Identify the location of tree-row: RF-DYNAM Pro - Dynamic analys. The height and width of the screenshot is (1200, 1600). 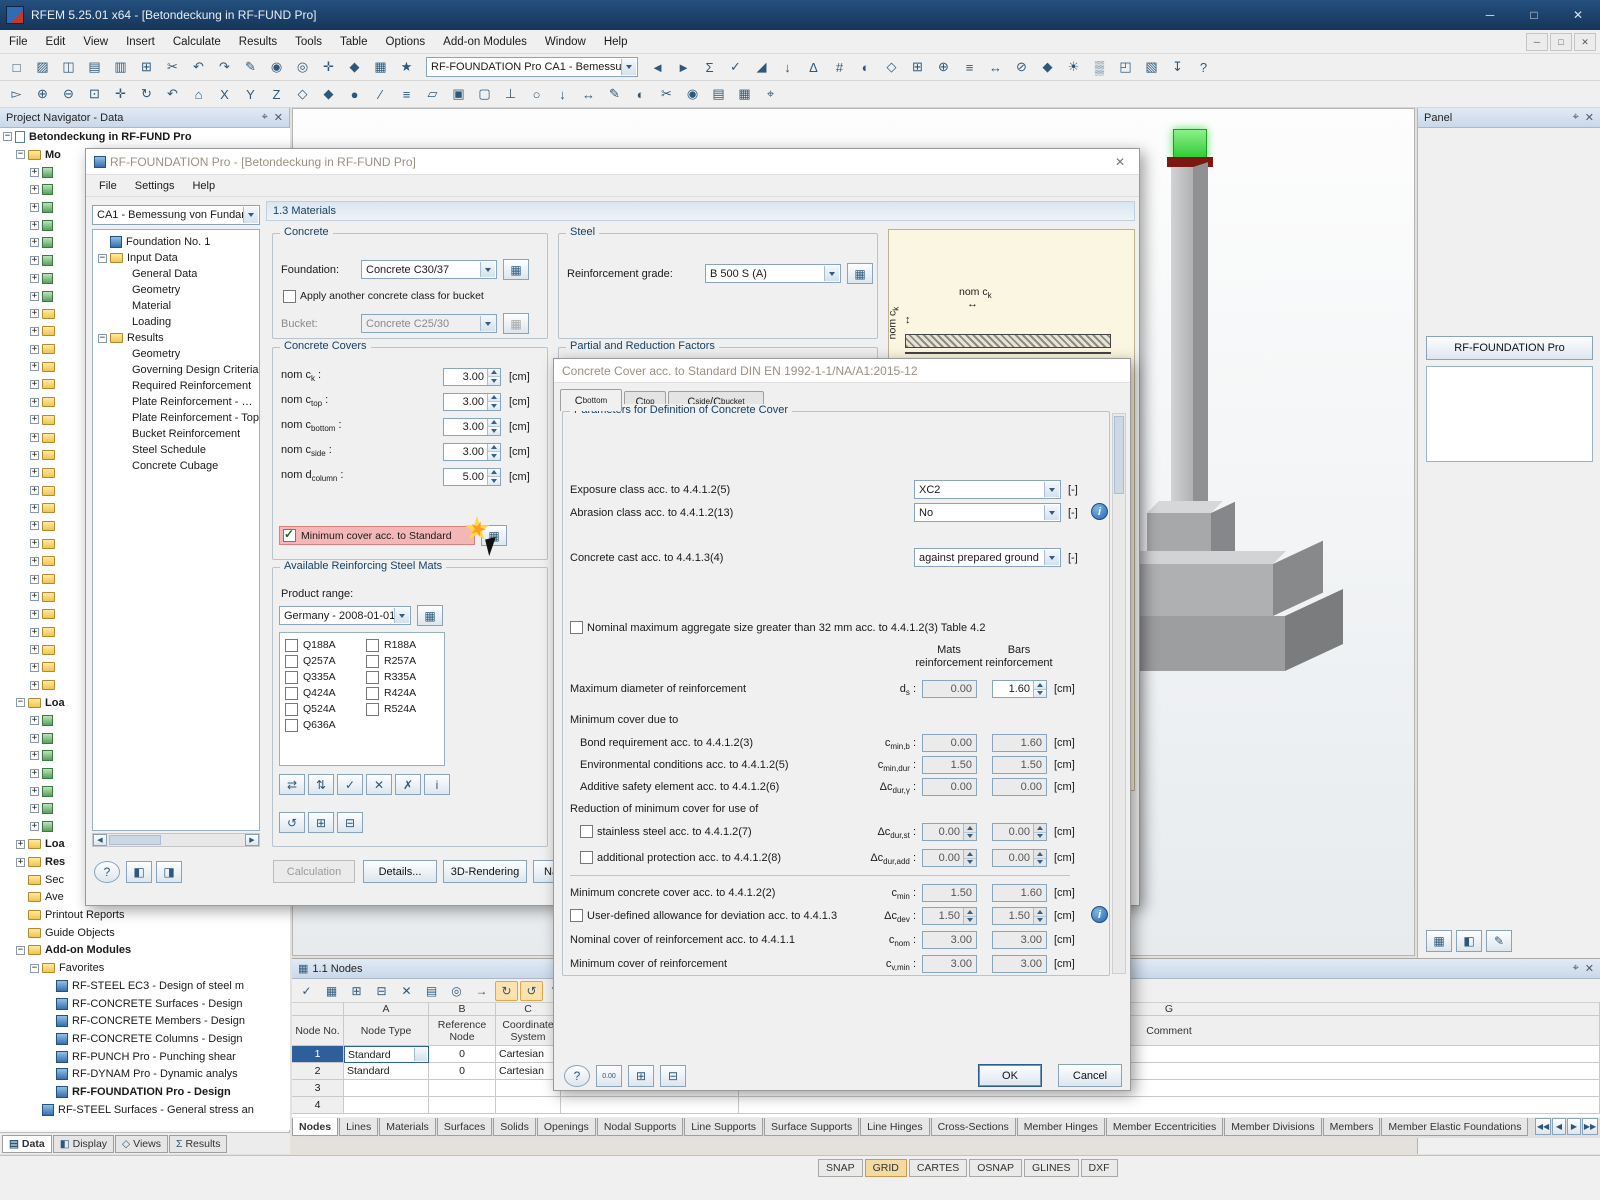
(145, 1074).